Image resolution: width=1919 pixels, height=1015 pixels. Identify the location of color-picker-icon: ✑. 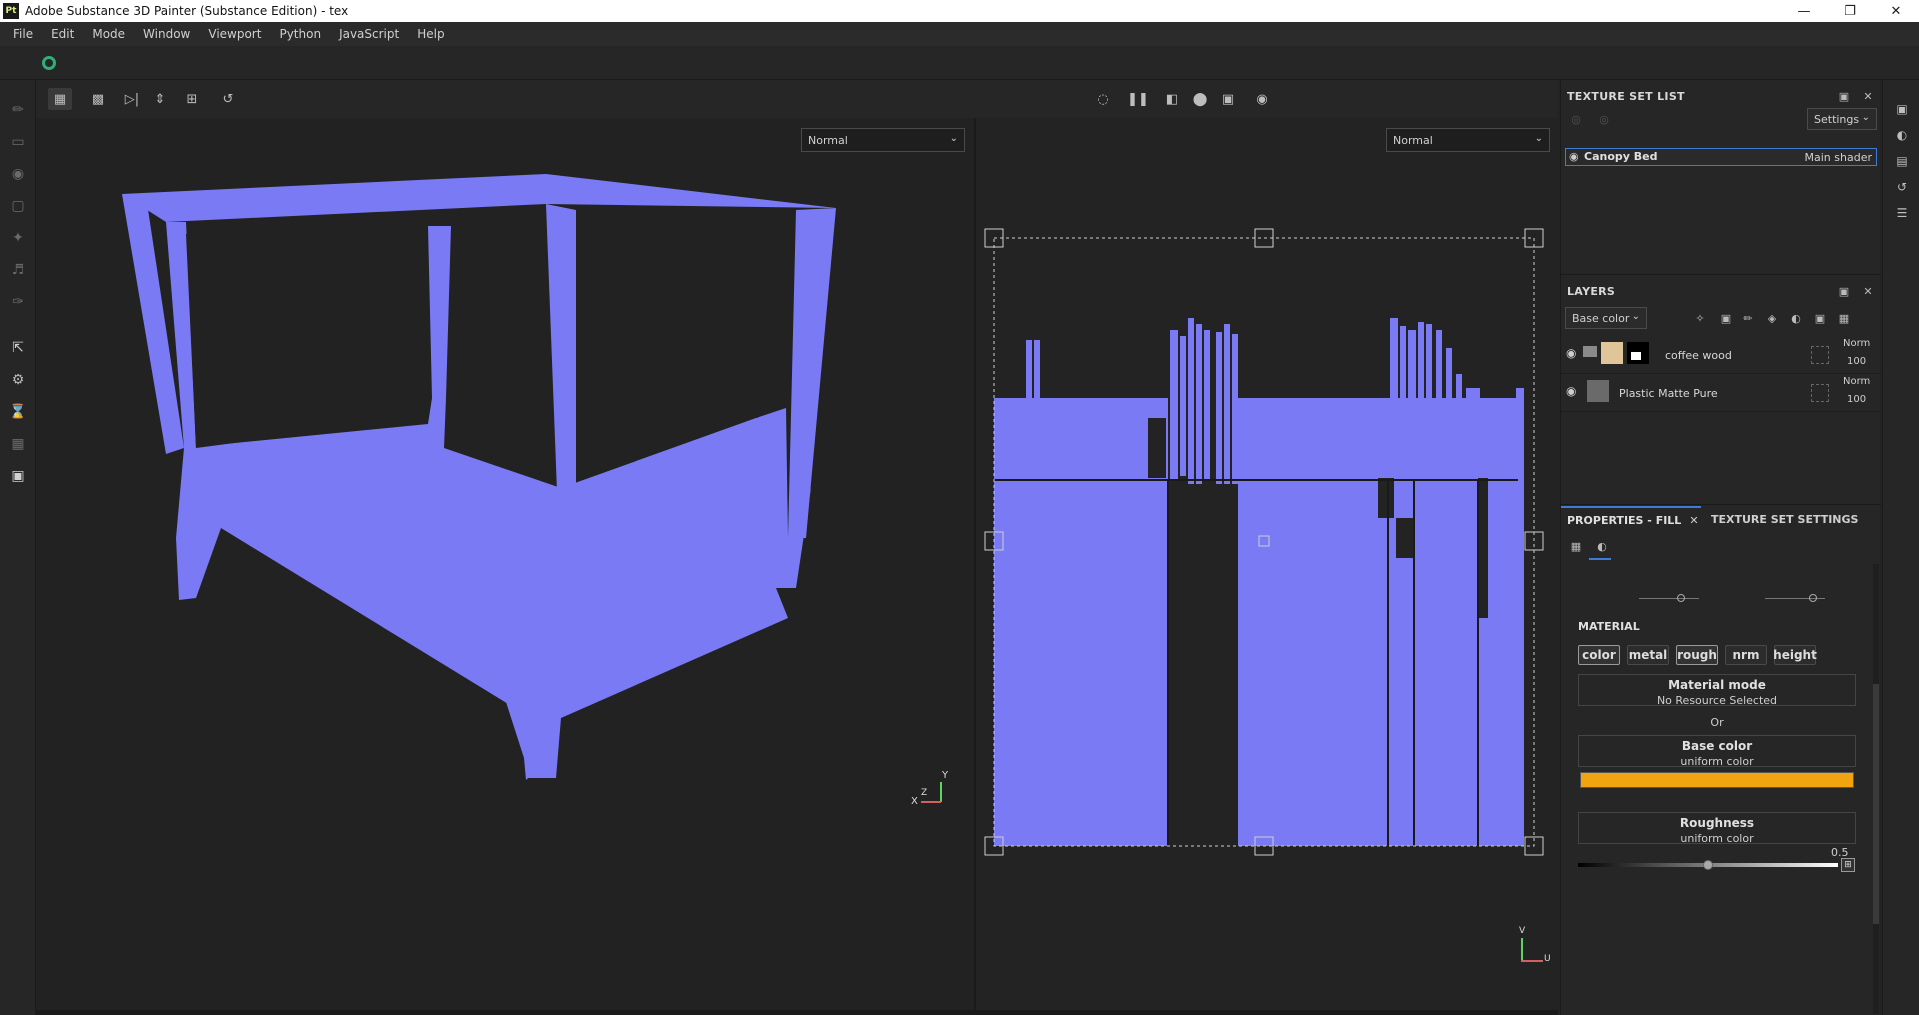
(18, 302).